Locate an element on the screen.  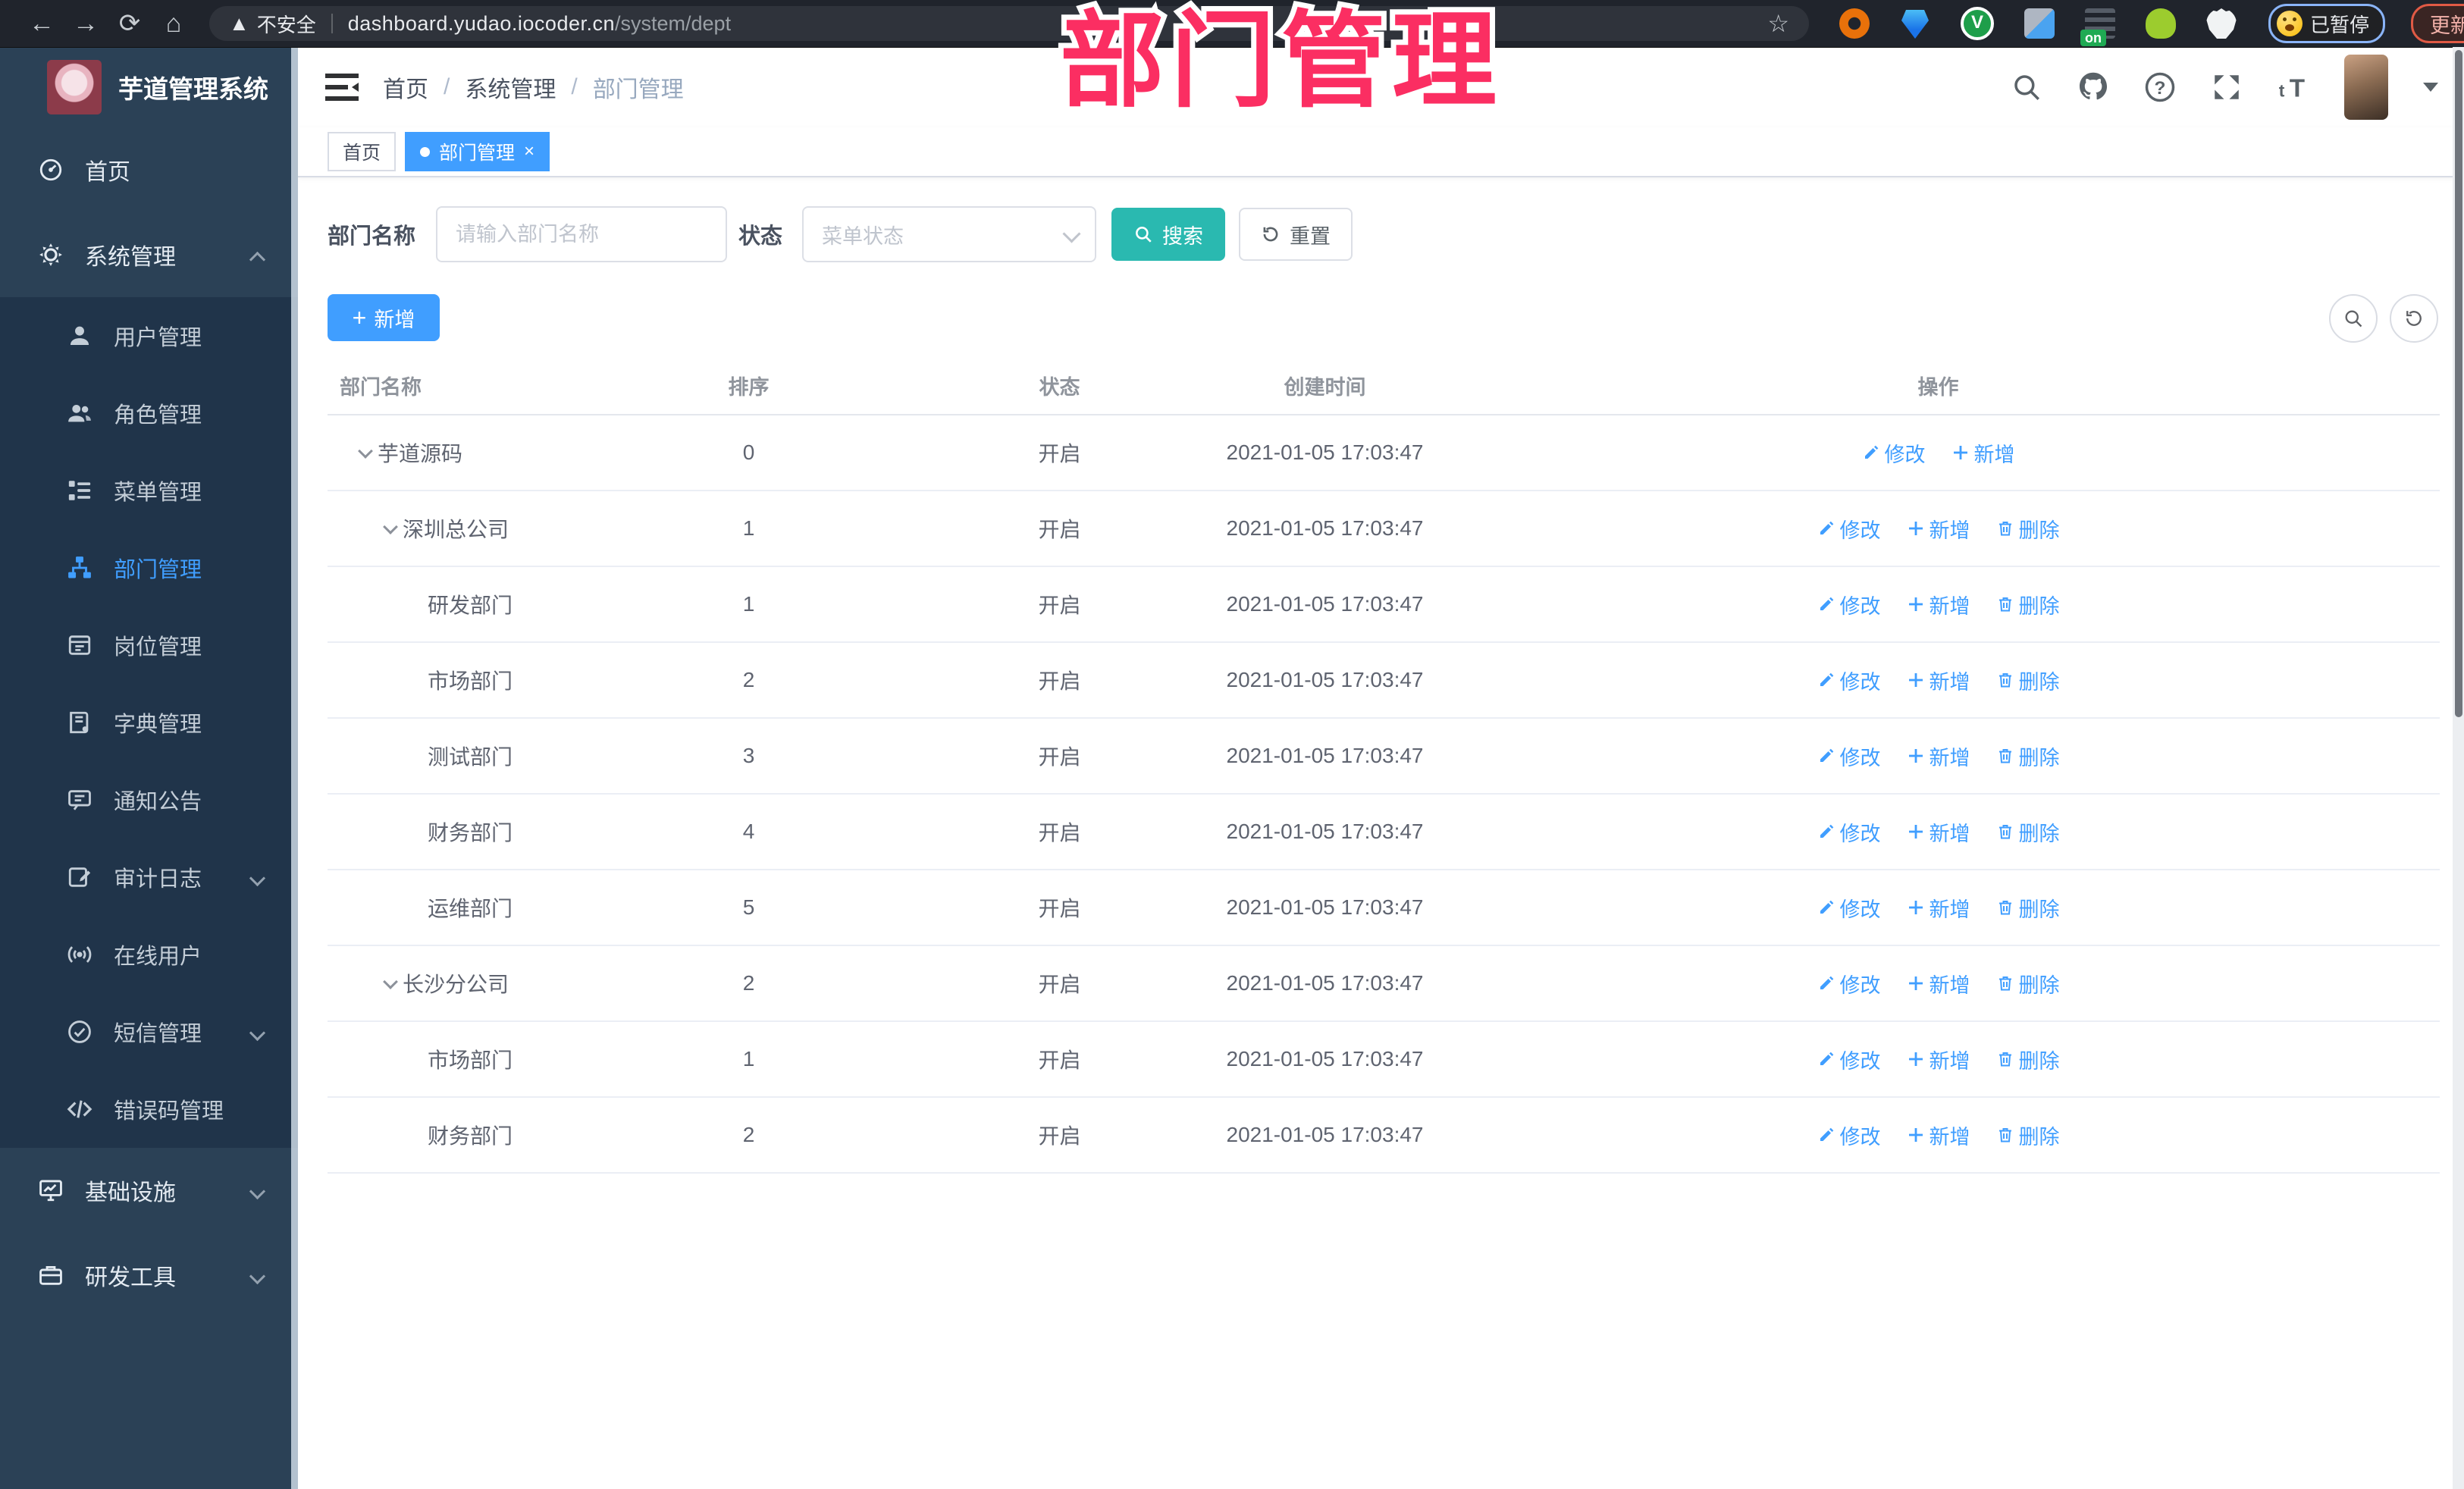
blue-pin-extension-icon is located at coordinates (1915, 25).